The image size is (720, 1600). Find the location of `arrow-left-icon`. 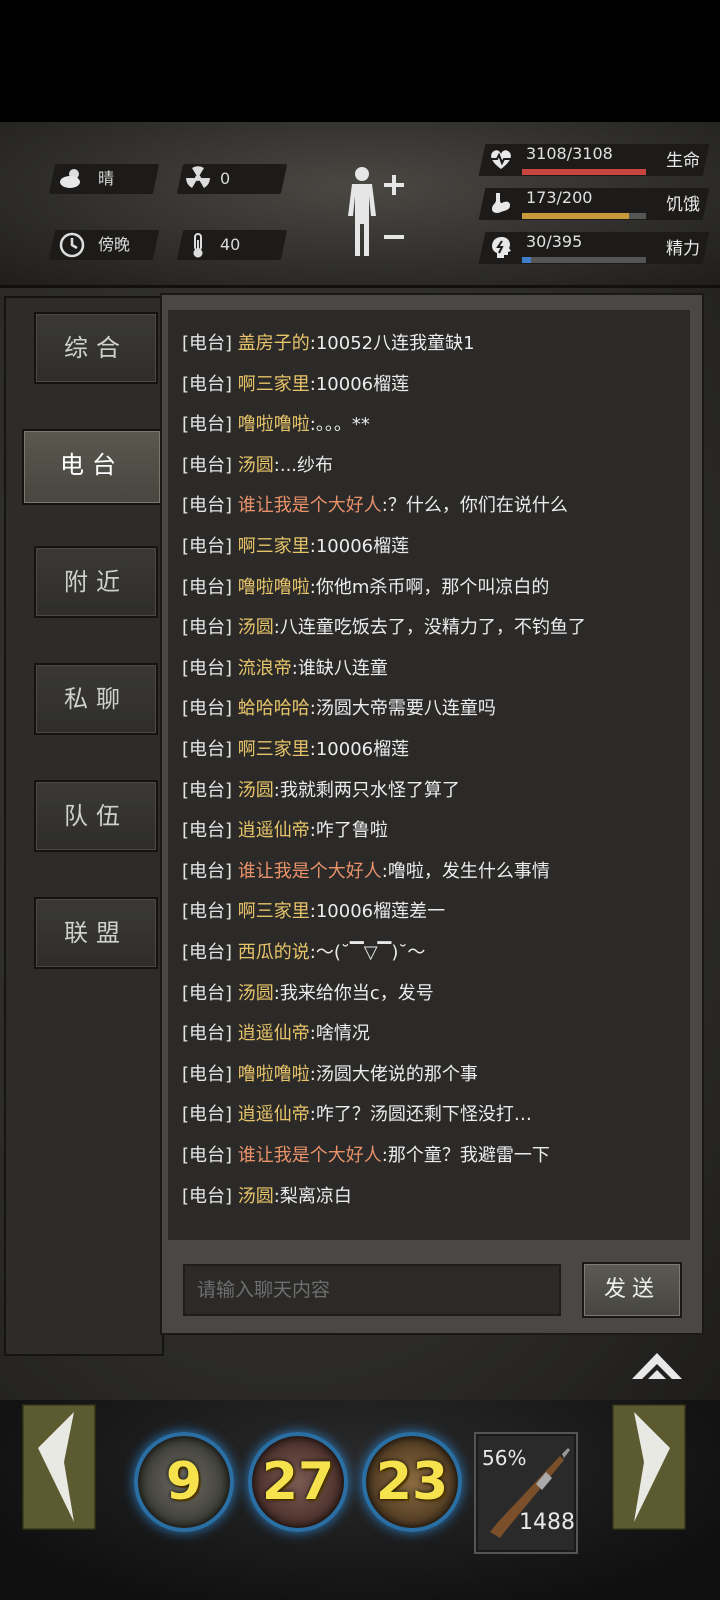

arrow-left-icon is located at coordinates (59, 1467).